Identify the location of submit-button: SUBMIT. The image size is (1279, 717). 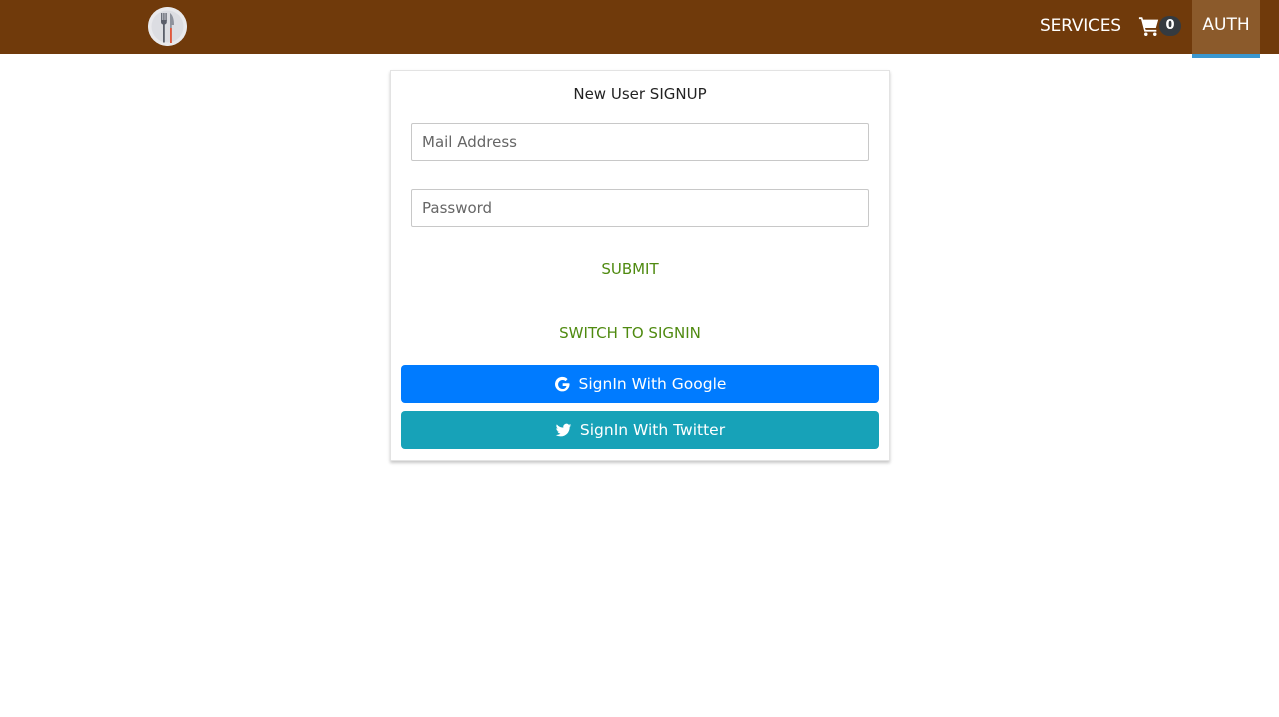
(630, 269).